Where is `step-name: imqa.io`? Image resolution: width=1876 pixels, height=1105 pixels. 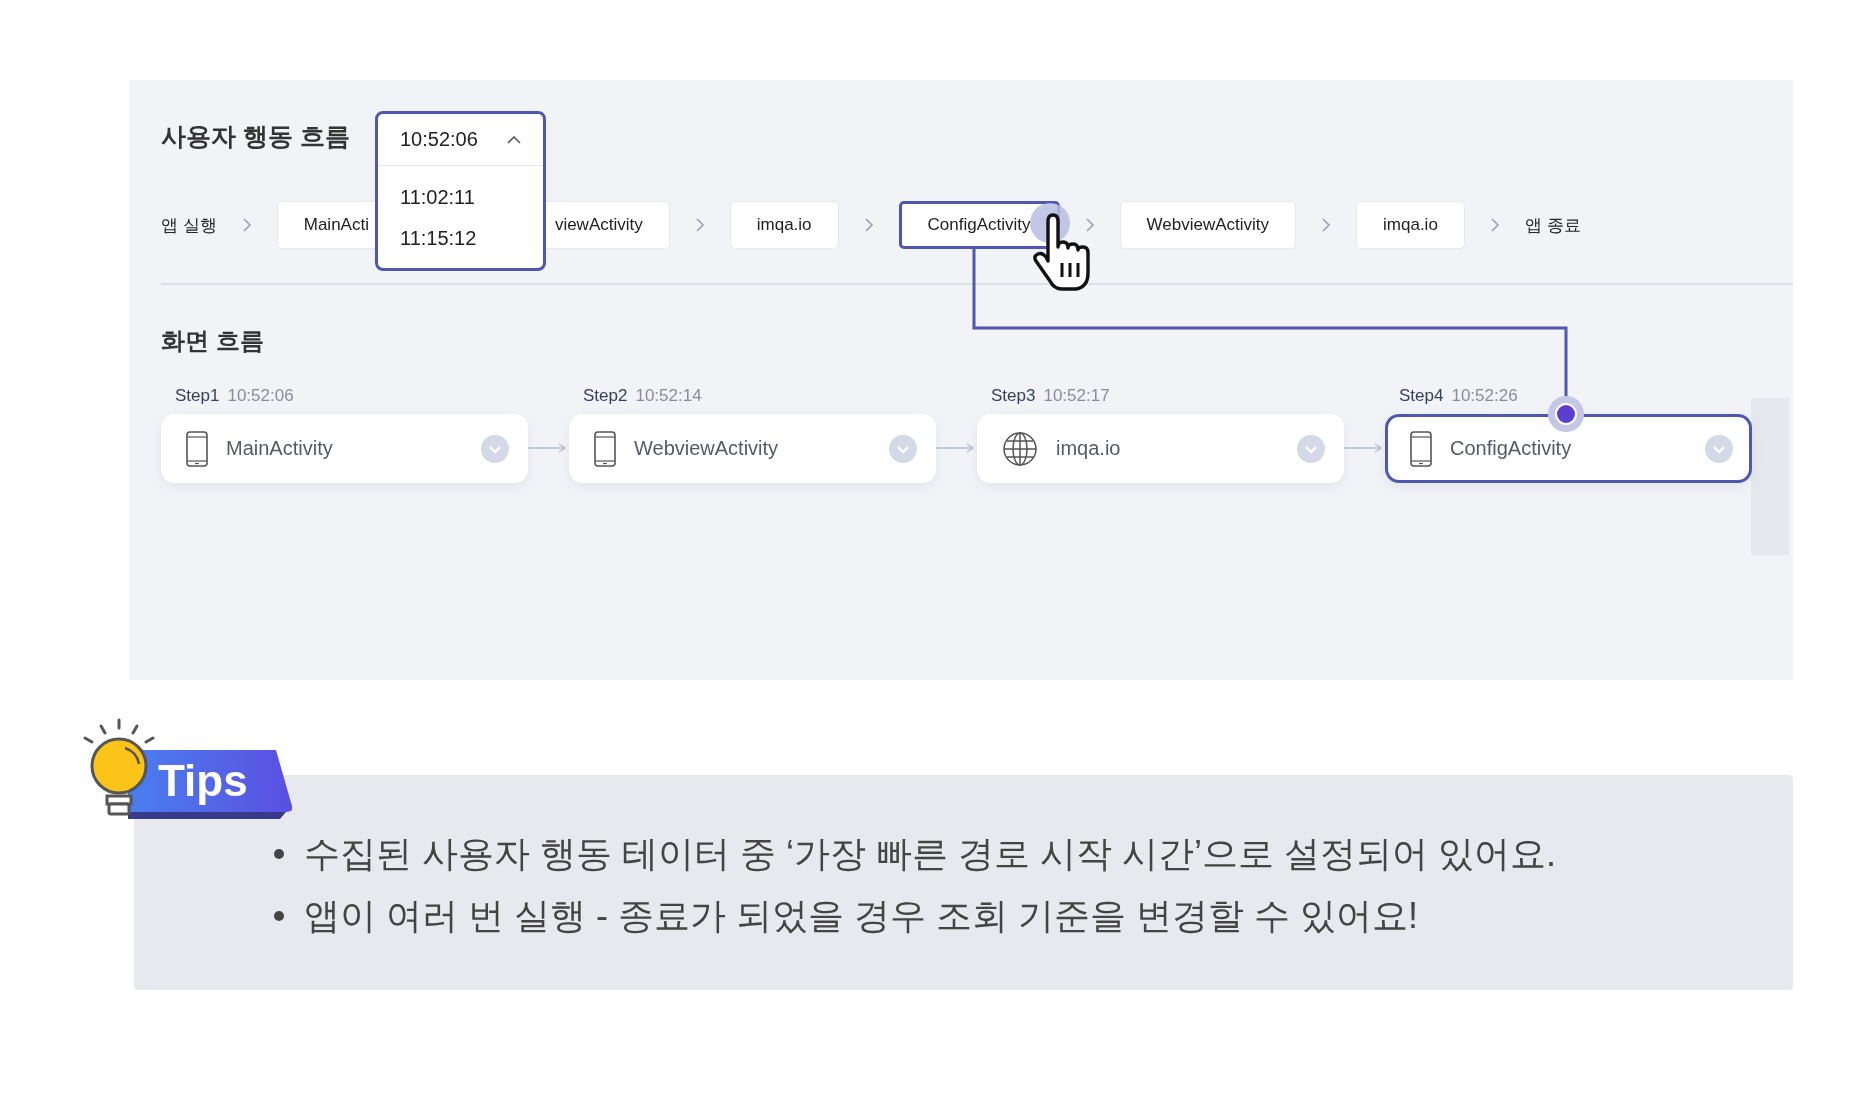
step-name: imqa.io is located at coordinates (1089, 448).